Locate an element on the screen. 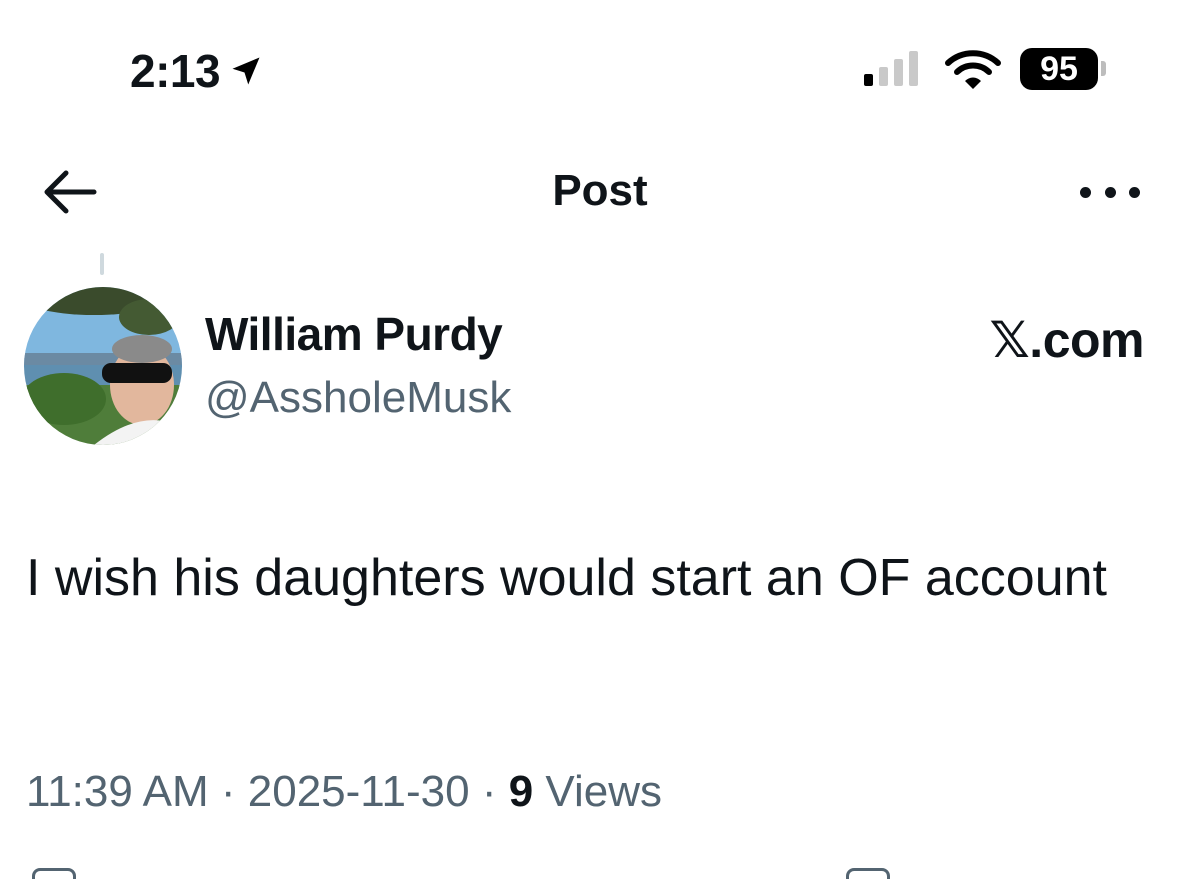 This screenshot has height=879, width=1200. more-options-button is located at coordinates (1110, 192).